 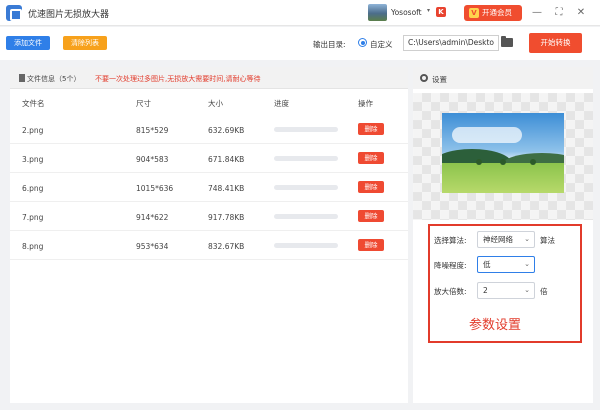 I want to click on scale-select: 2 ⌄, so click(x=506, y=290).